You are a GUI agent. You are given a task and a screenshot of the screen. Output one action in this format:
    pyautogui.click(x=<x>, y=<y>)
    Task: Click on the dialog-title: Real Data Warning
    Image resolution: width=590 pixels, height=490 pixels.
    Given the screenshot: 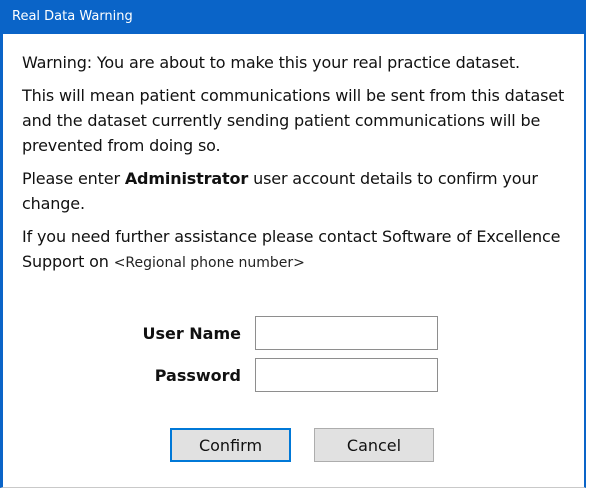 What is the action you would take?
    pyautogui.click(x=72, y=16)
    